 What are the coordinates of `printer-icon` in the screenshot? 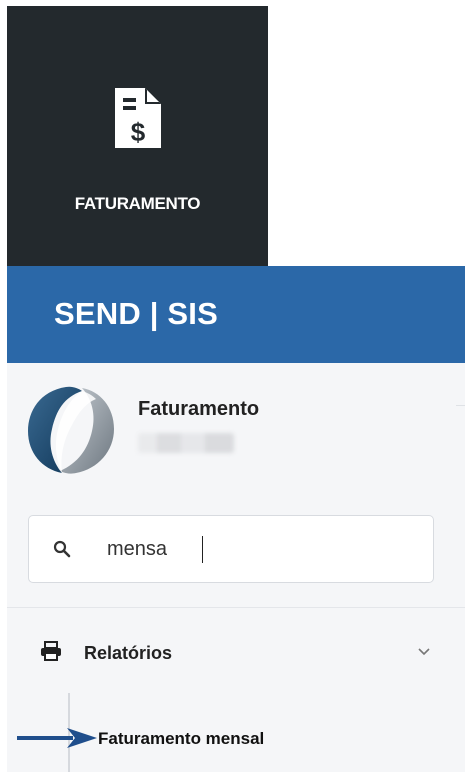 It's located at (51, 653).